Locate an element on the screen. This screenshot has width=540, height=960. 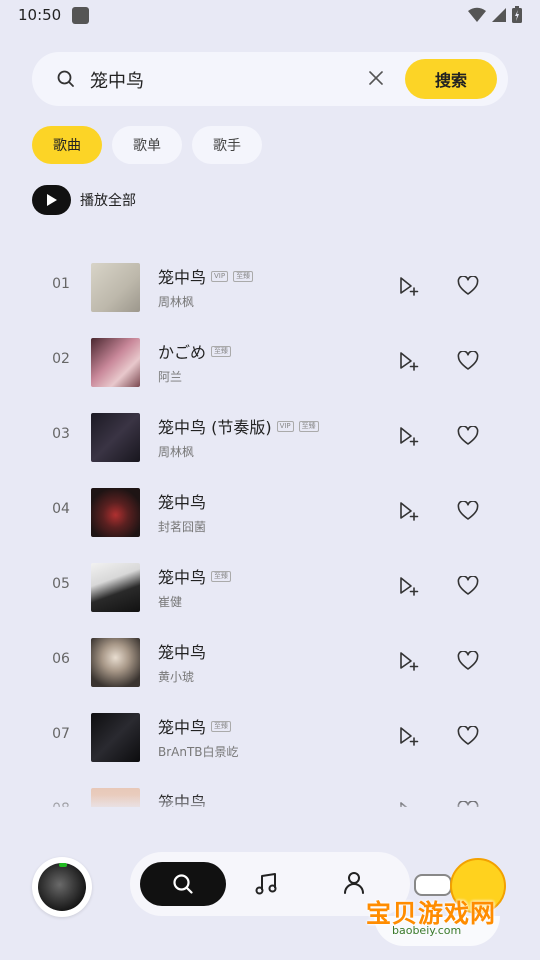
battery-icon is located at coordinates (517, 14).